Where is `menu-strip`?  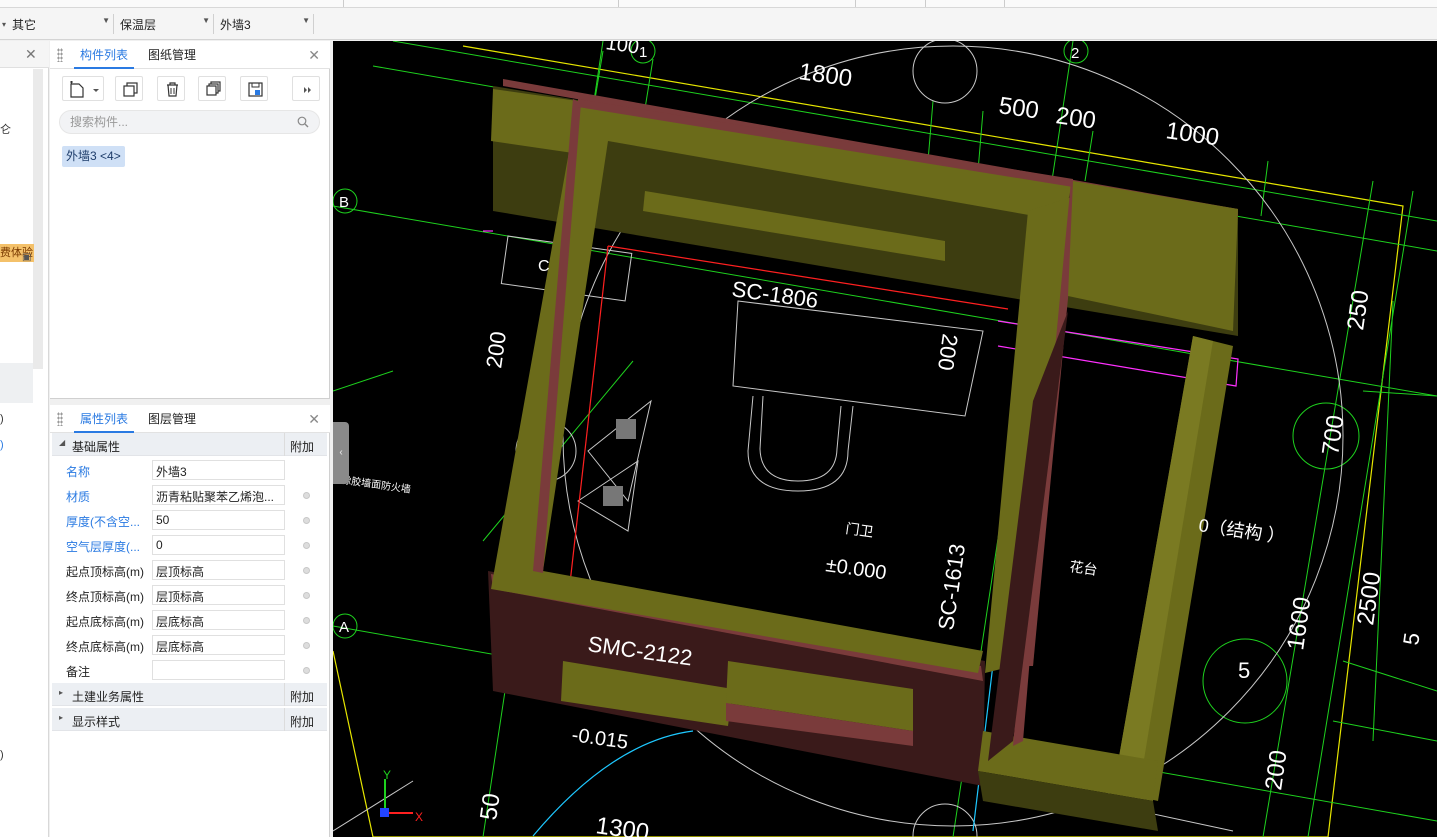 menu-strip is located at coordinates (718, 4).